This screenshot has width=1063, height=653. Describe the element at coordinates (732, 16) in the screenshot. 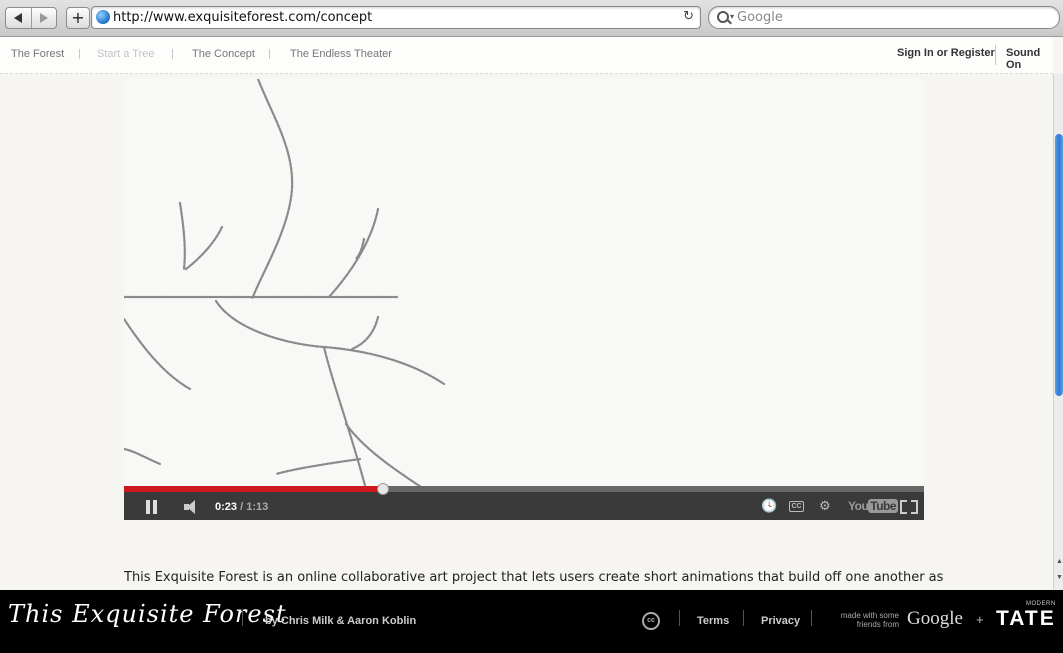

I see `chevron-down-icon: ▾` at that location.